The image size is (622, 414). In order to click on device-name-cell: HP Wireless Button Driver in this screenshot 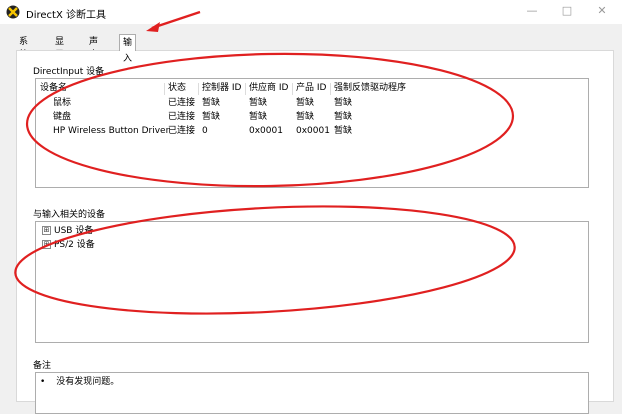, I will do `click(111, 131)`.